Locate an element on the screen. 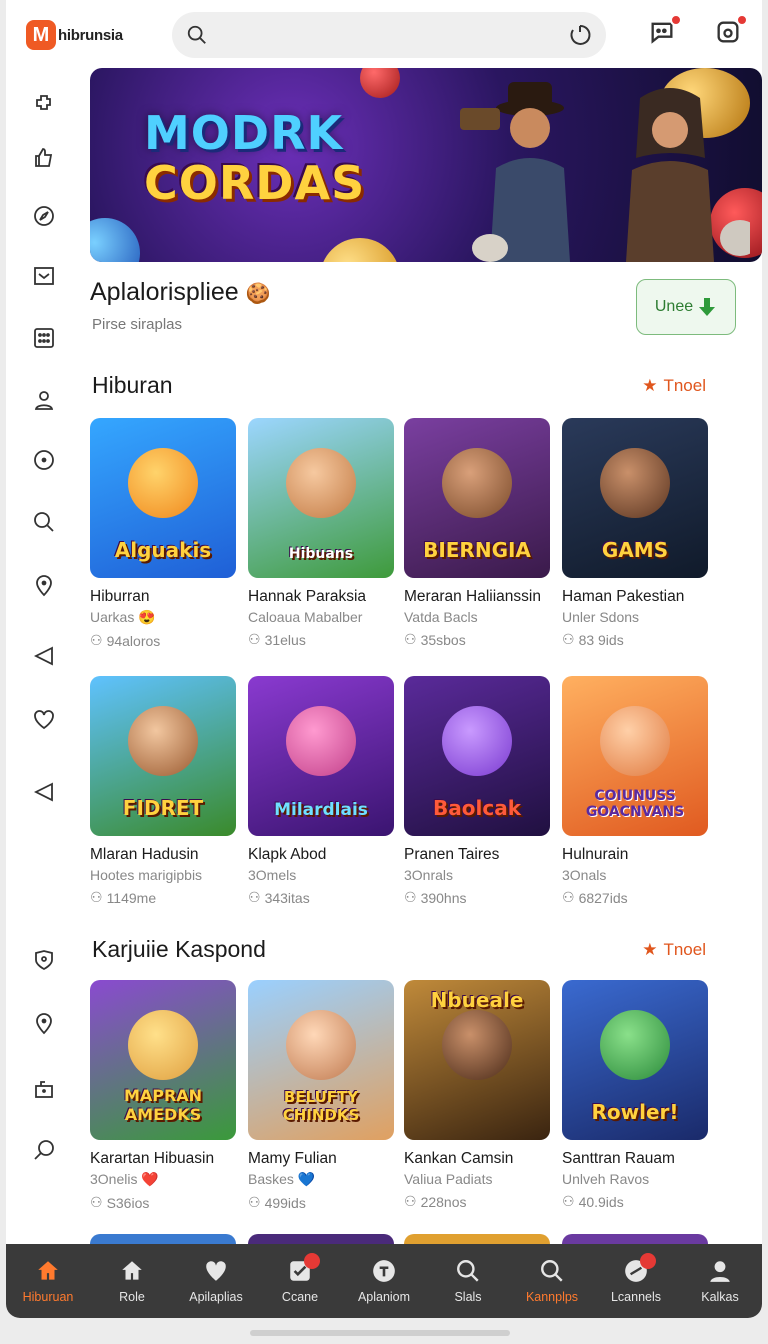 The image size is (768, 1344). app-logo: M hibrunsia is located at coordinates (74, 35).